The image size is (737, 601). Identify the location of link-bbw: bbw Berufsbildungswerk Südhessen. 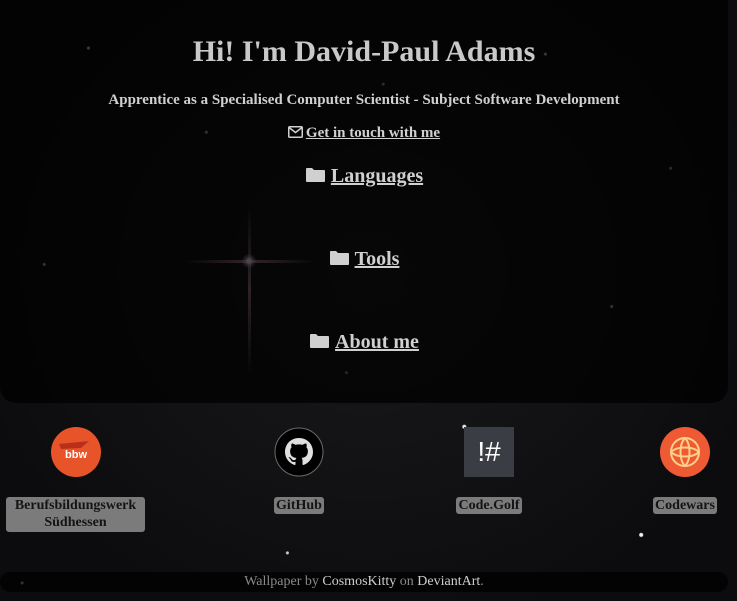
(75, 479).